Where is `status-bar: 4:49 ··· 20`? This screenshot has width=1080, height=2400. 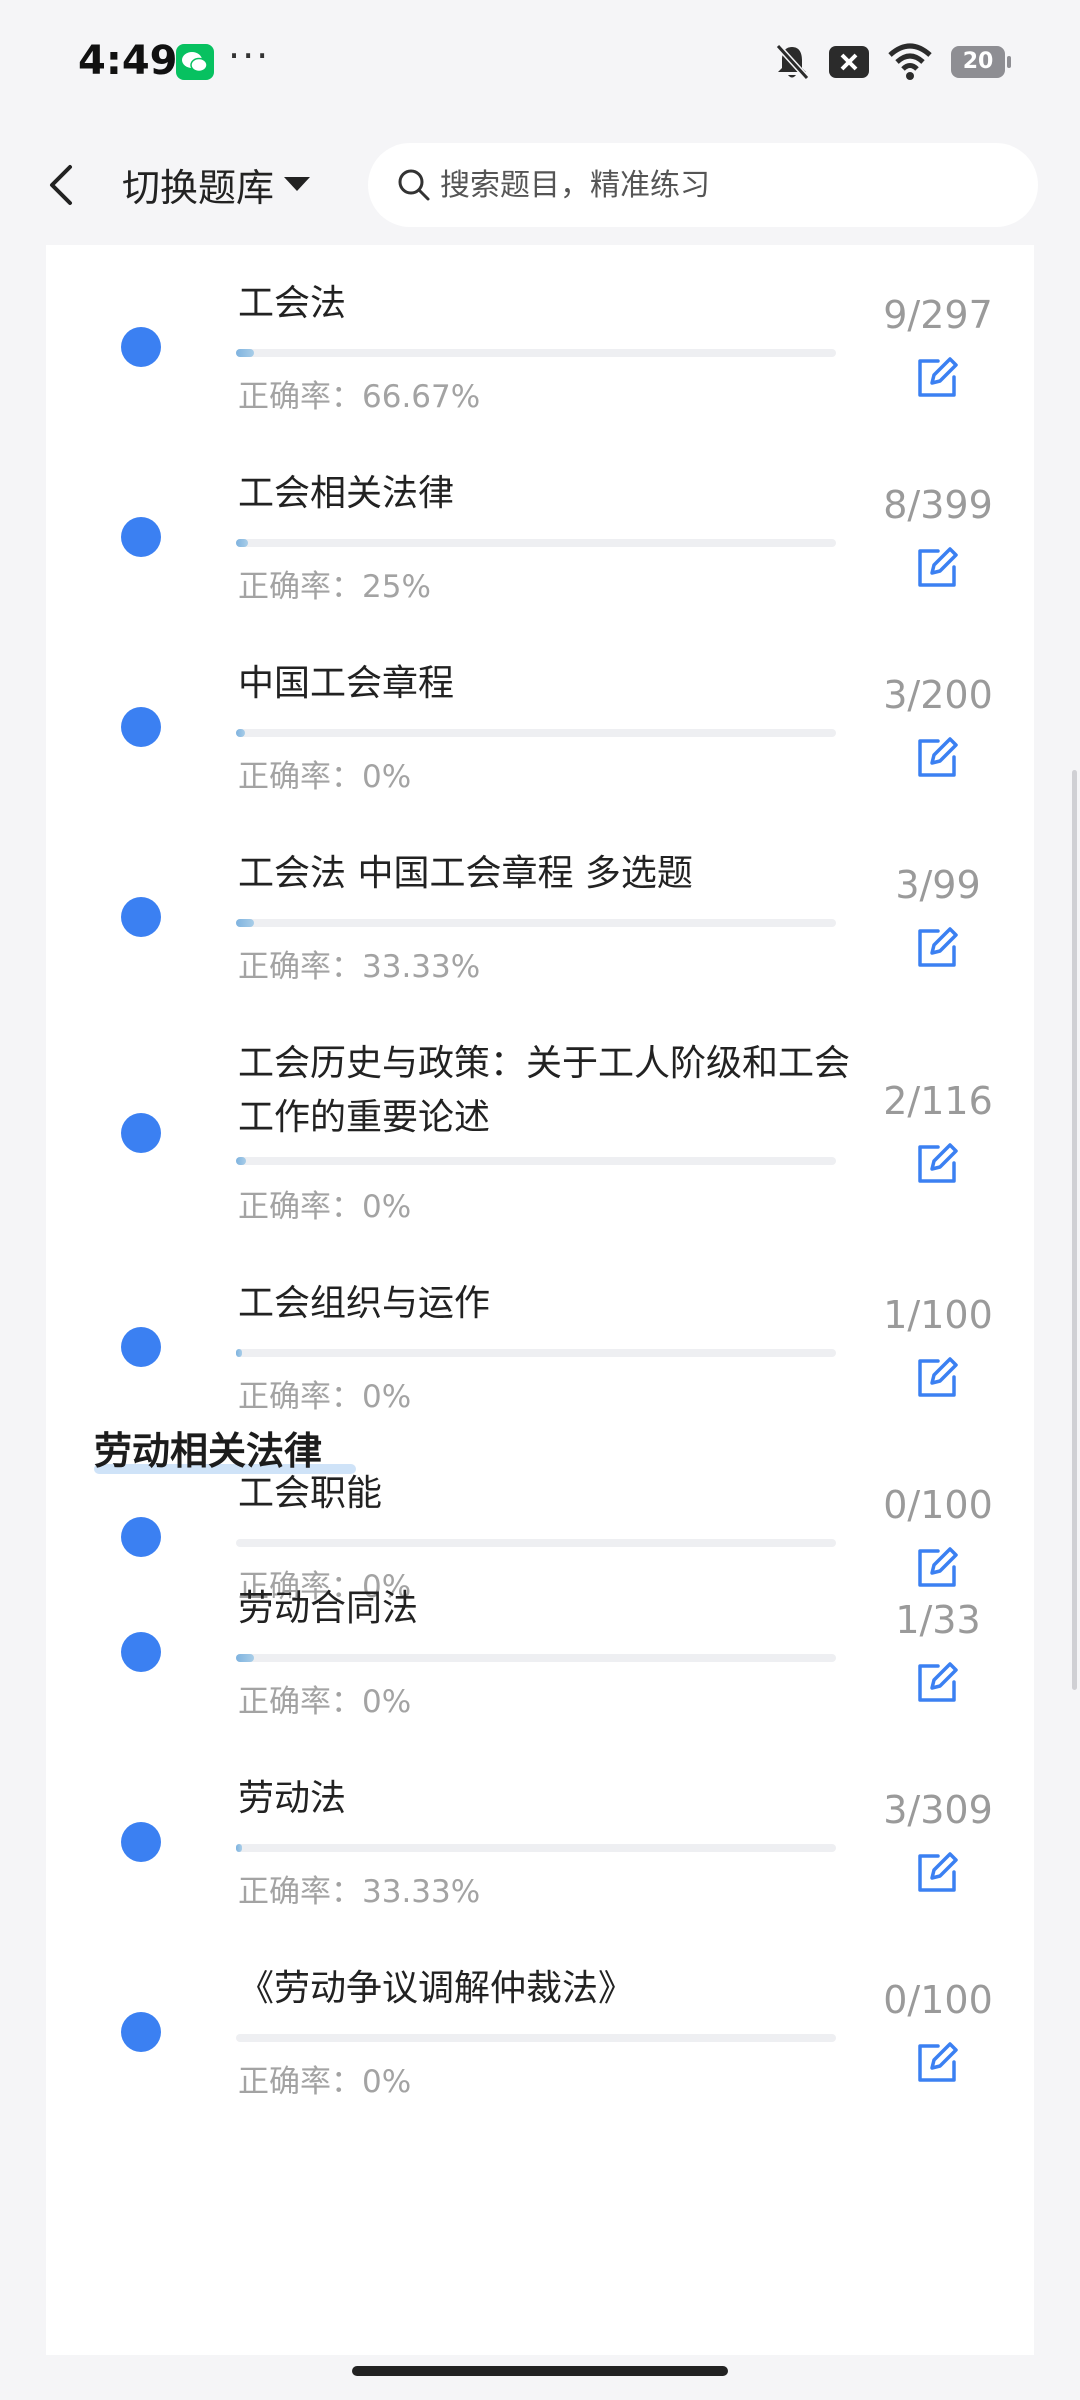
status-bar: 4:49 ··· 20 is located at coordinates (540, 62).